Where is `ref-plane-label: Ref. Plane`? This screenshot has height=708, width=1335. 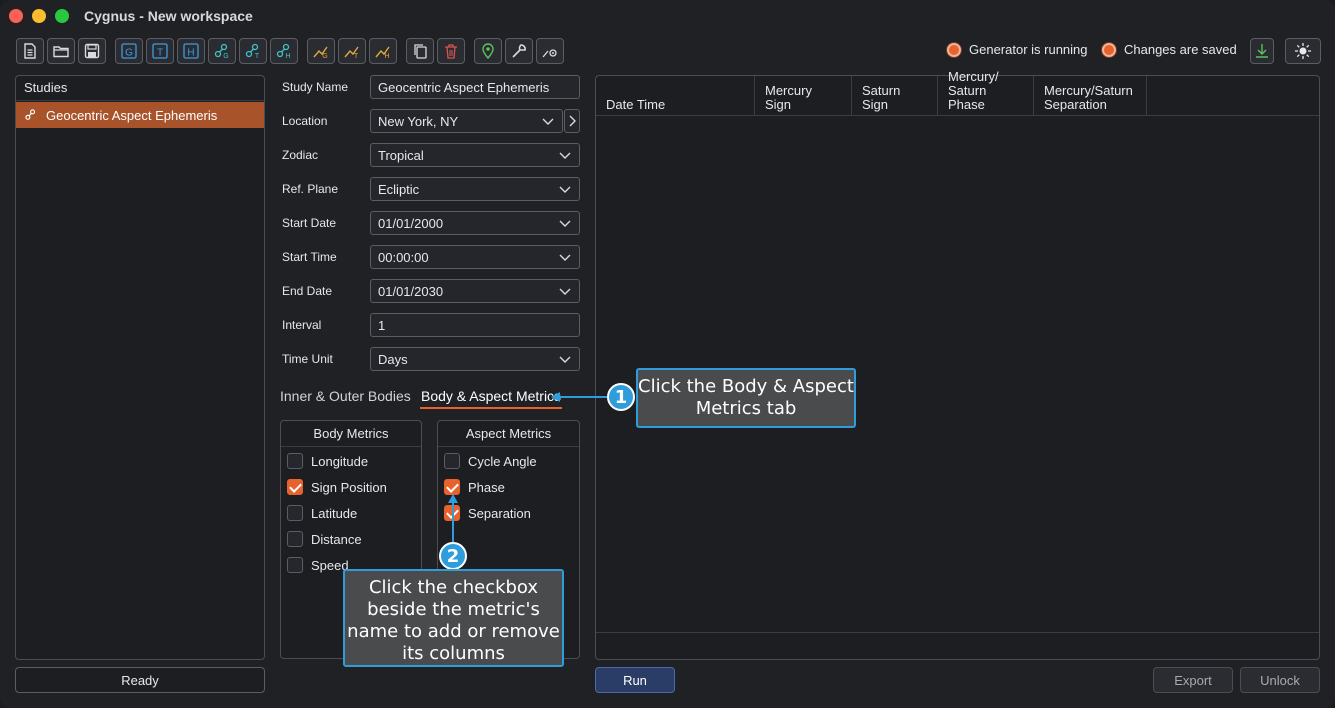
ref-plane-label: Ref. Plane is located at coordinates (310, 189).